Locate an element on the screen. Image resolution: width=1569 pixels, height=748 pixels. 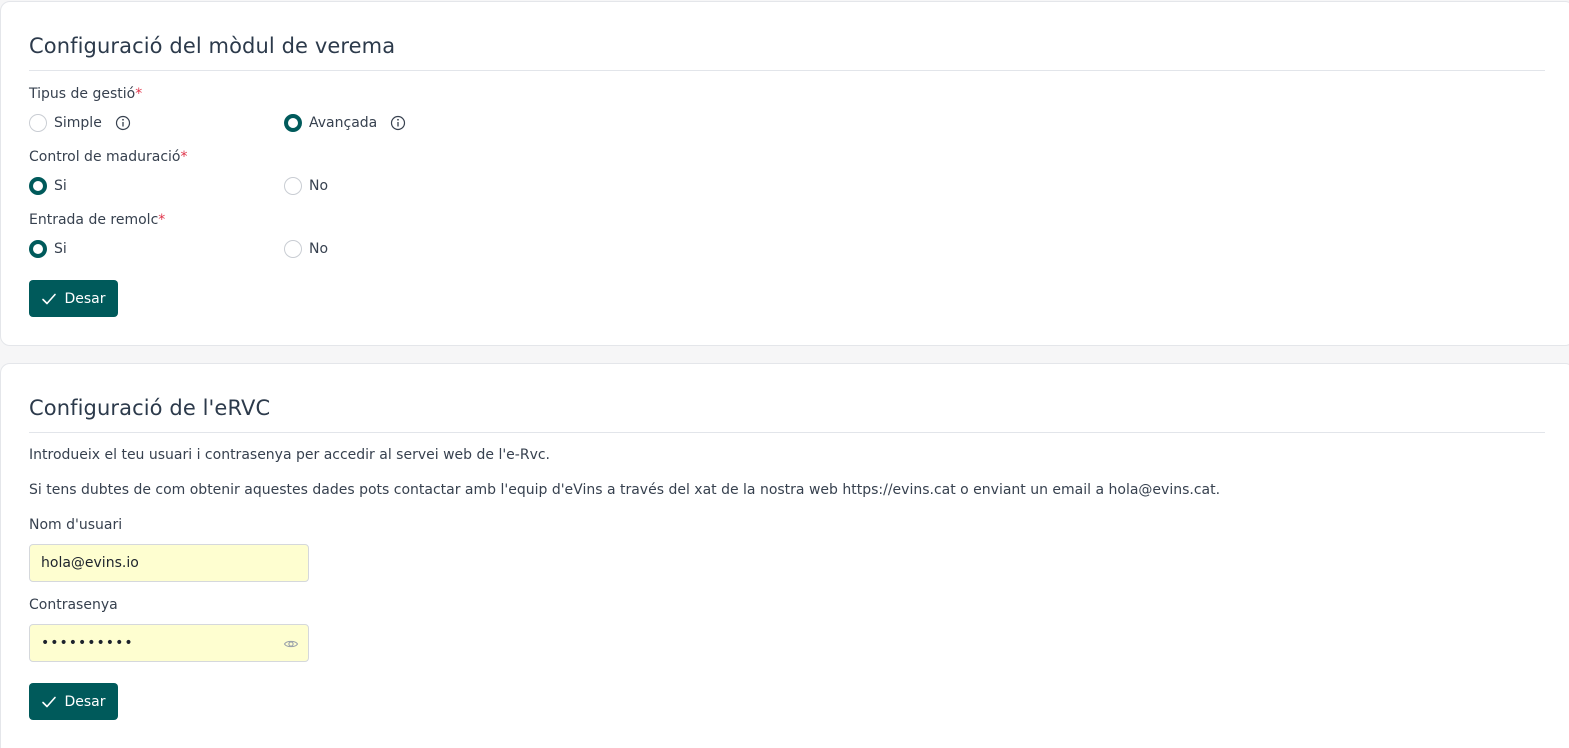
radio-label-trailer-no: No is located at coordinates (319, 249).